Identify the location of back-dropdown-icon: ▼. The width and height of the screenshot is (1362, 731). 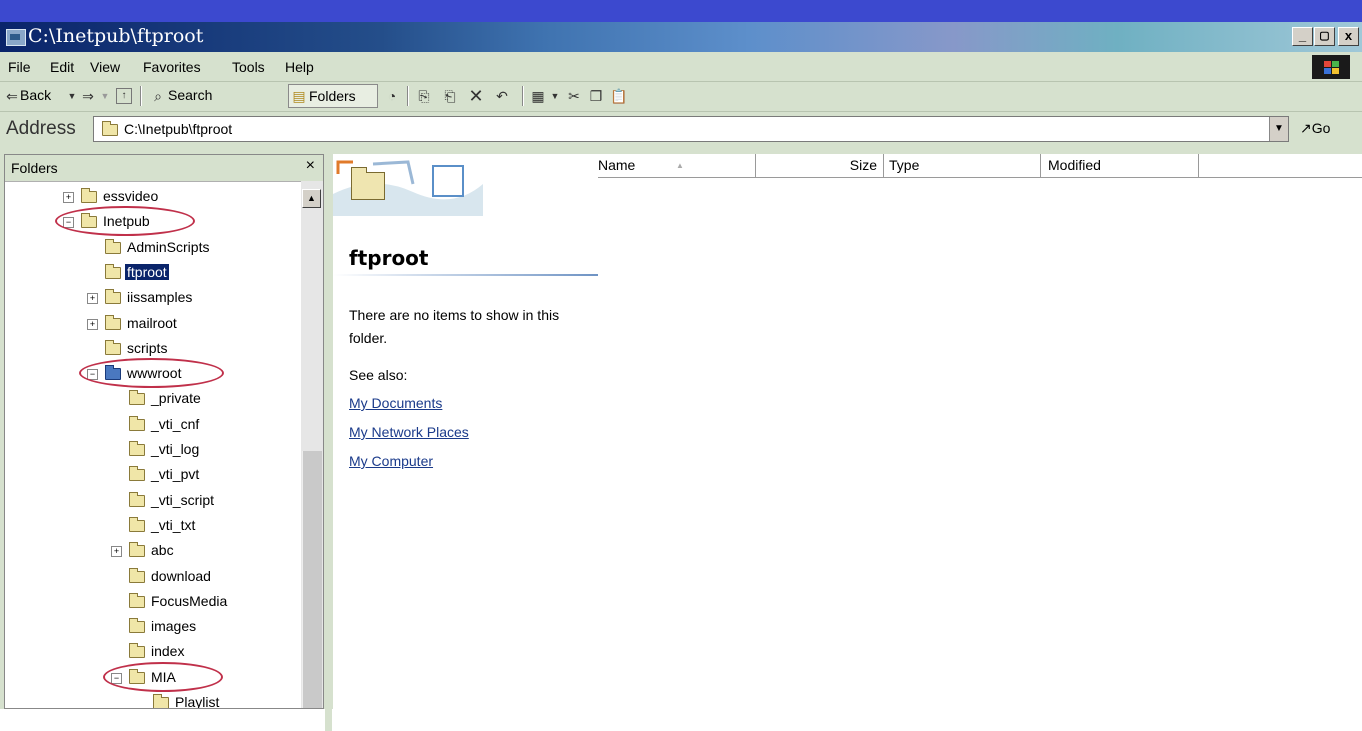
(72, 96).